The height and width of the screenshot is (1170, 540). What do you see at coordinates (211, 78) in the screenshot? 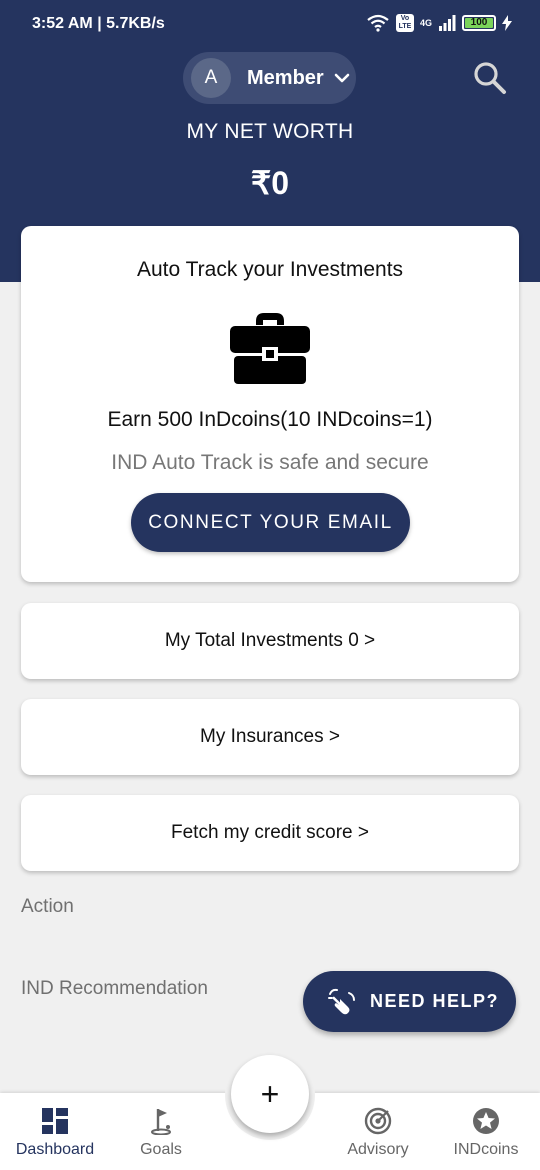
I see `avatar: A` at bounding box center [211, 78].